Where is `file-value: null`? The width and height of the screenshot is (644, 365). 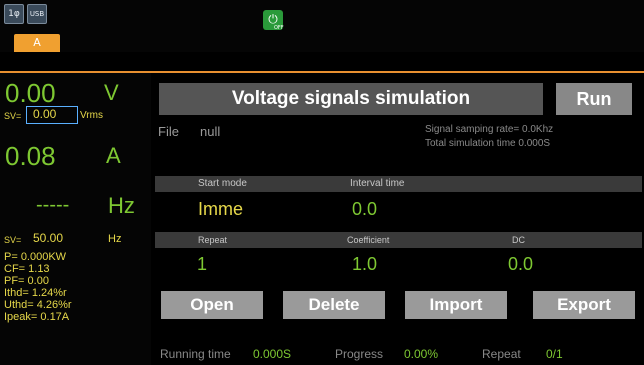
file-value: null is located at coordinates (210, 131).